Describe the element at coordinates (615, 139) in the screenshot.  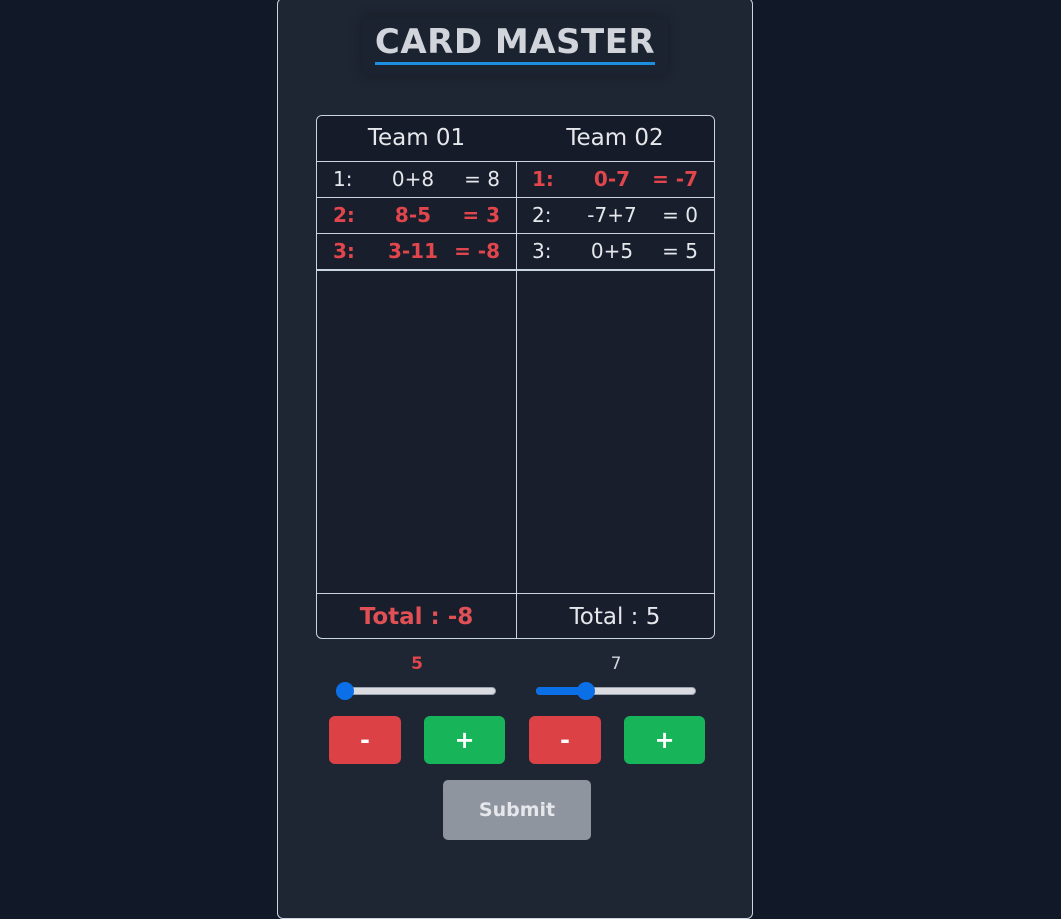
I see `team-02-header: Team 02` at that location.